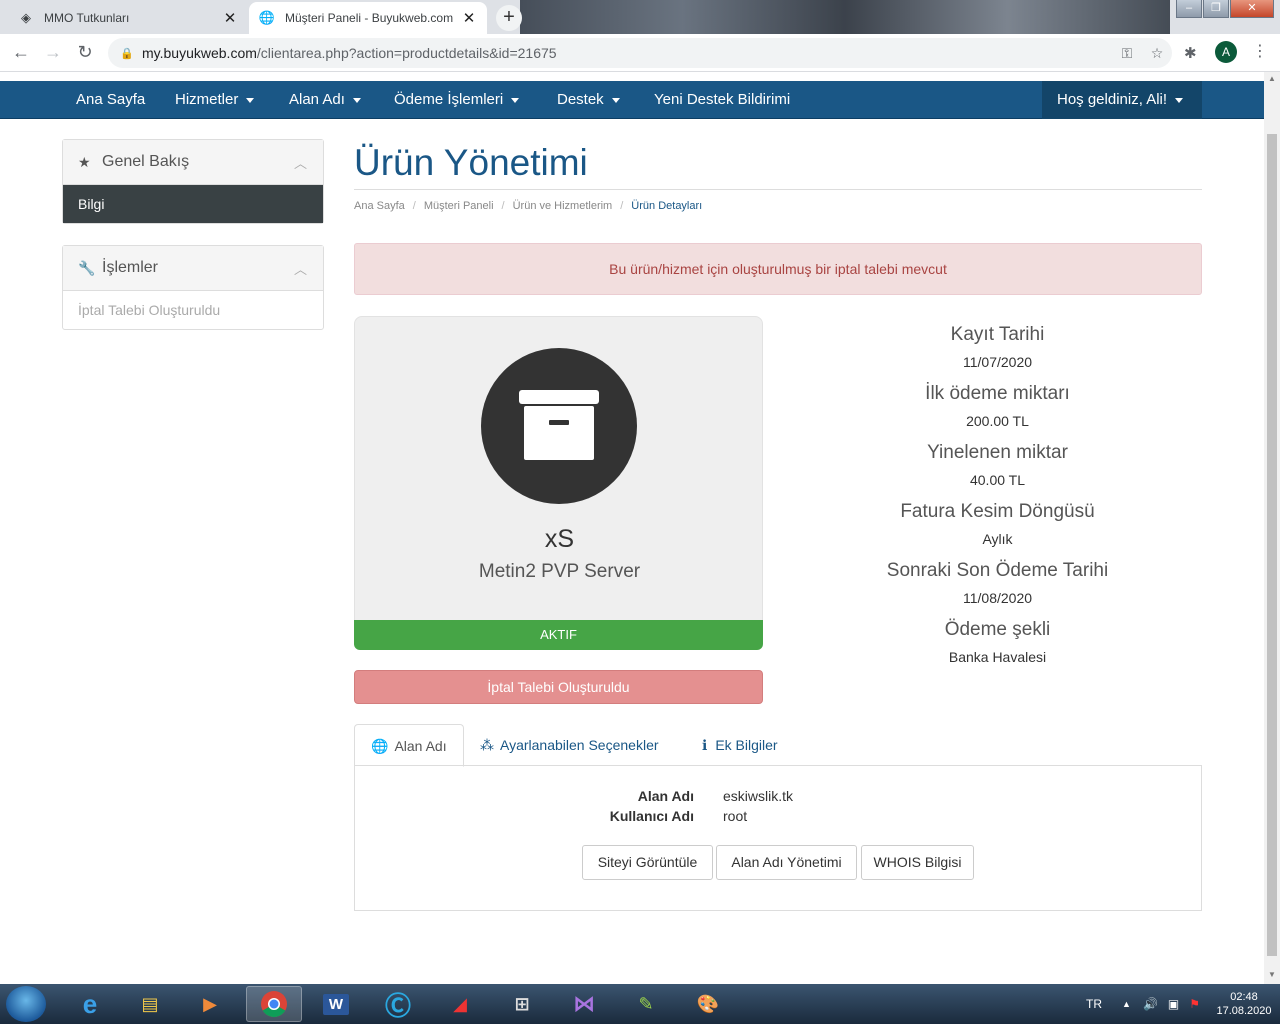 Image resolution: width=1280 pixels, height=1024 pixels. Describe the element at coordinates (398, 1004) in the screenshot. I see `ccleaner-icon: Ⓒ` at that location.